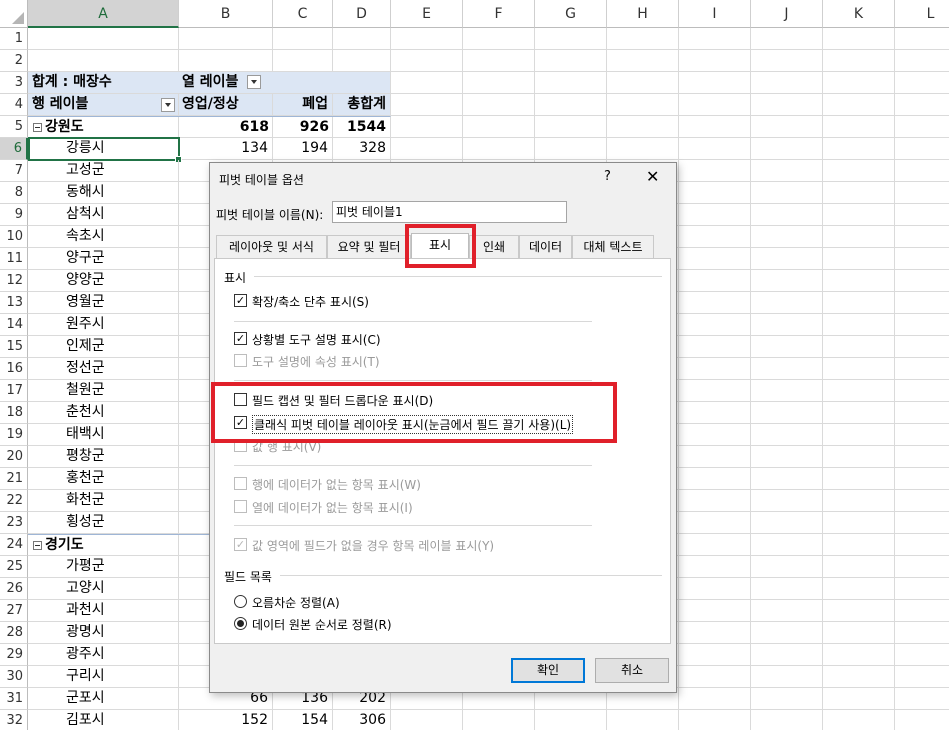  What do you see at coordinates (103, 171) in the screenshot?
I see `pivot-item-row-label: 고성군` at bounding box center [103, 171].